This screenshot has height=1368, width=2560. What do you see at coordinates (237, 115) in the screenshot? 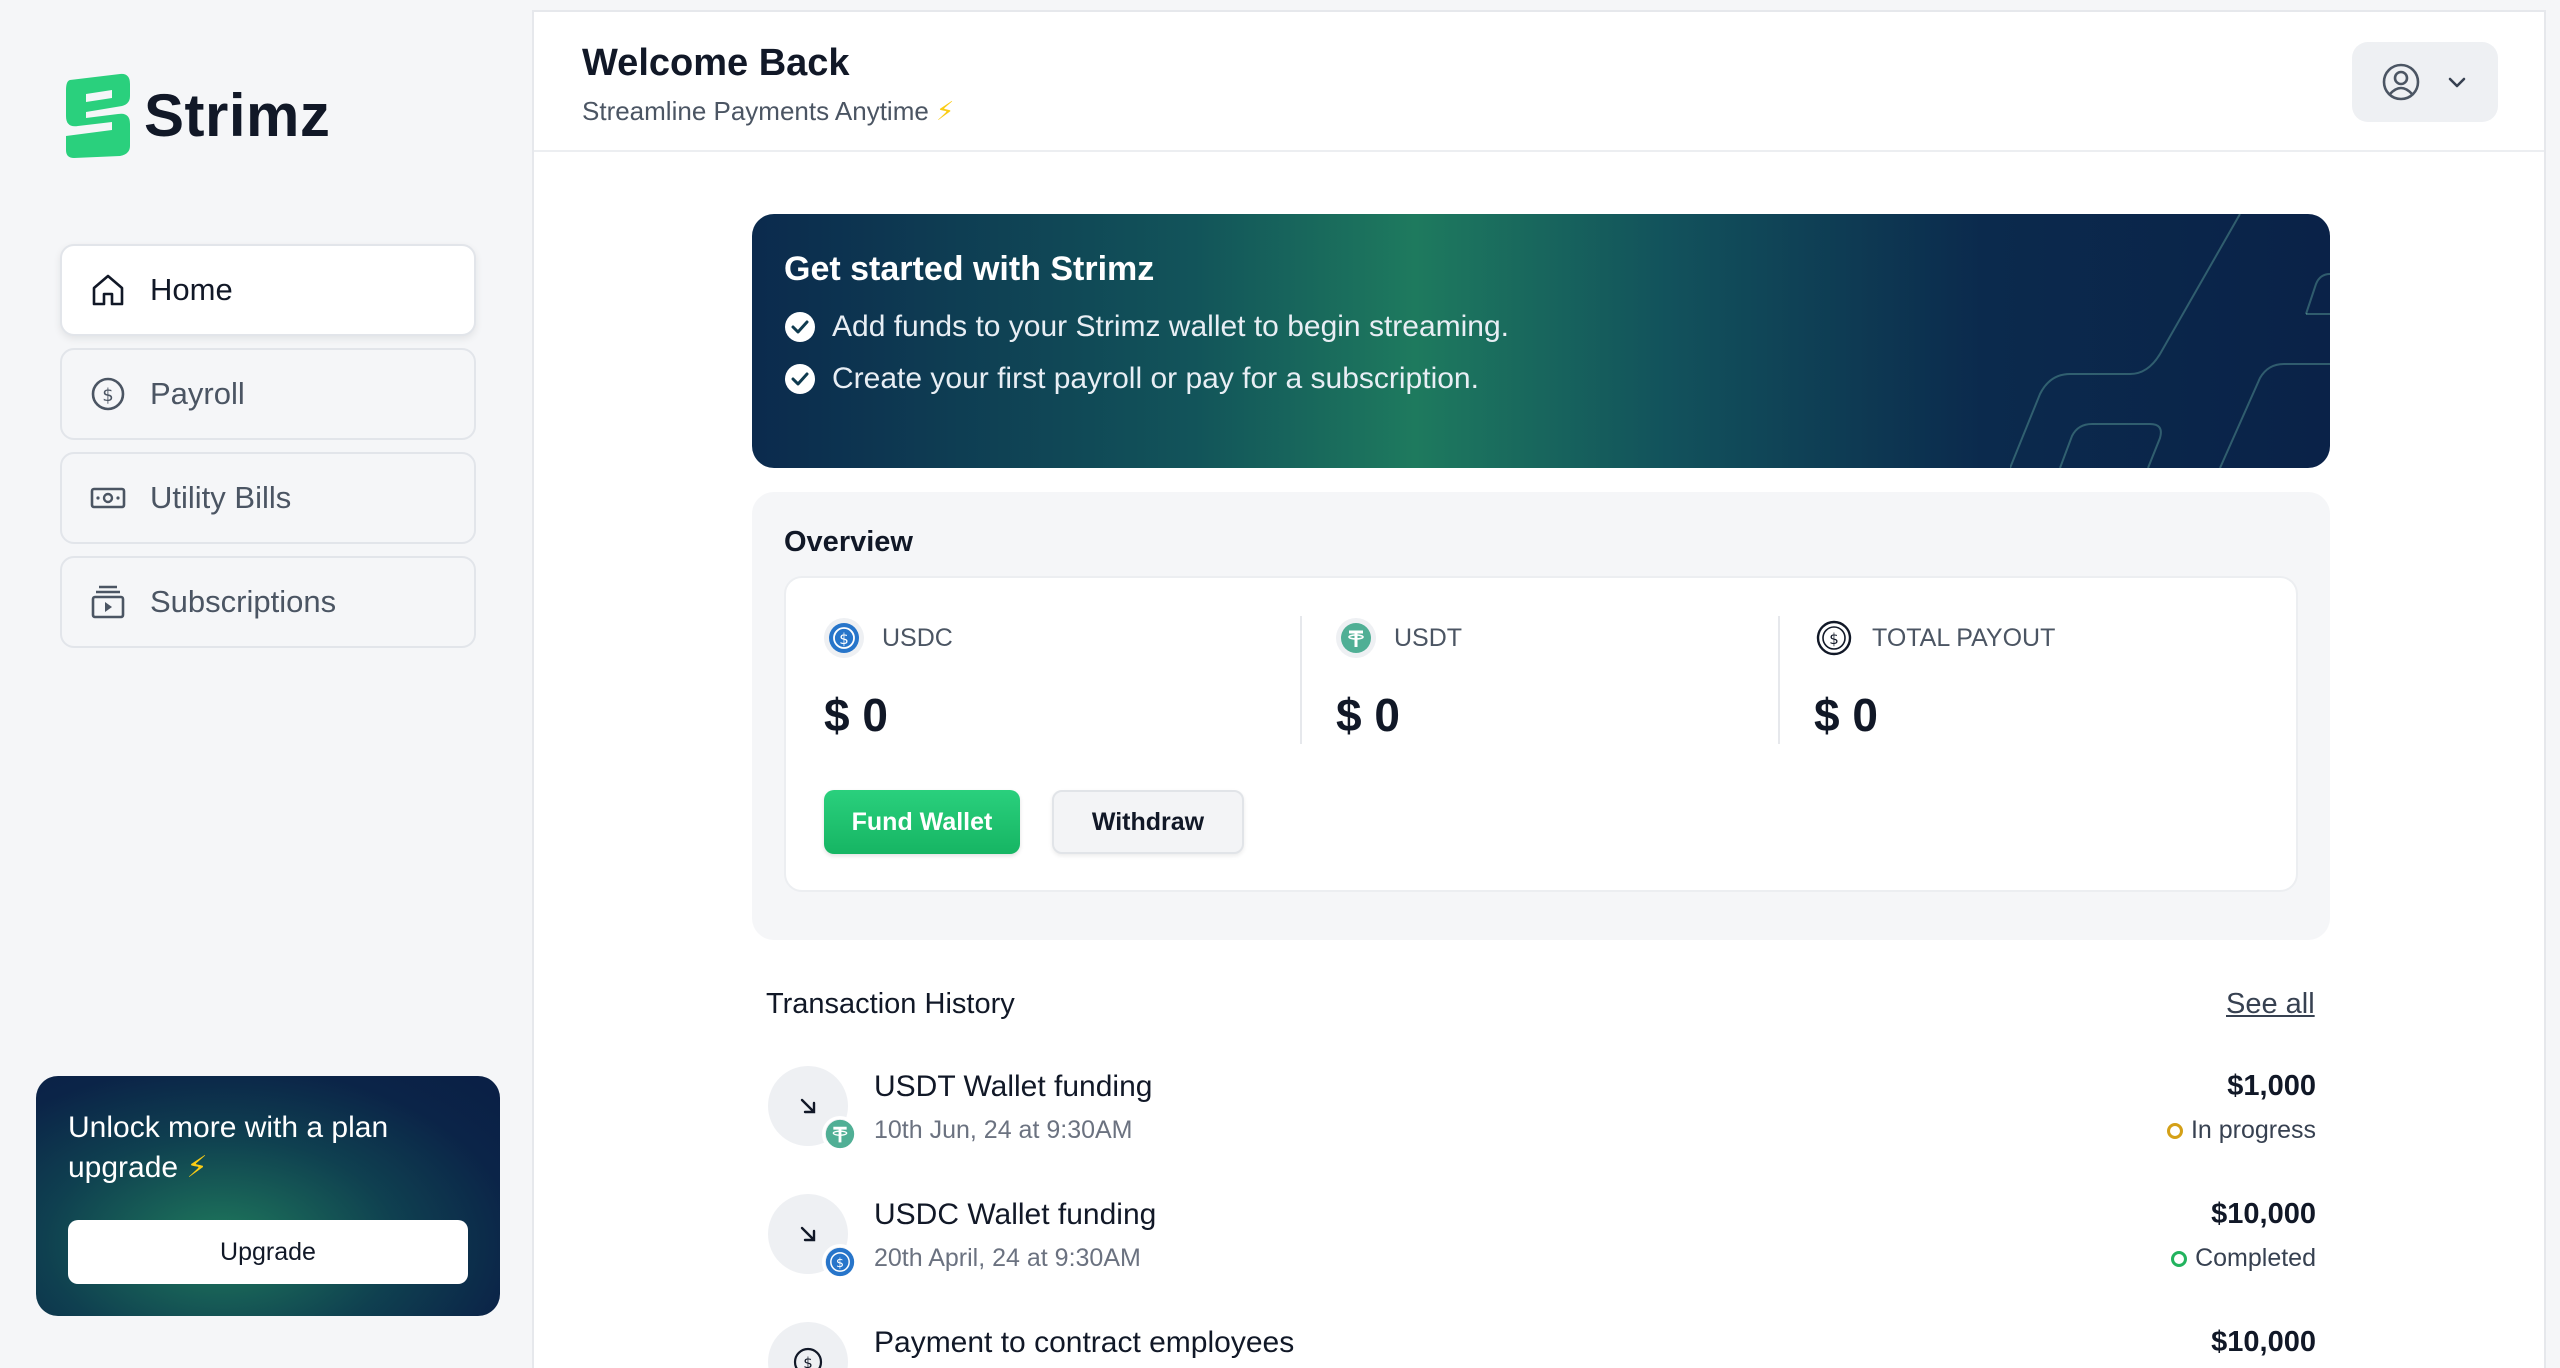
I see `brand-name: Strimz` at bounding box center [237, 115].